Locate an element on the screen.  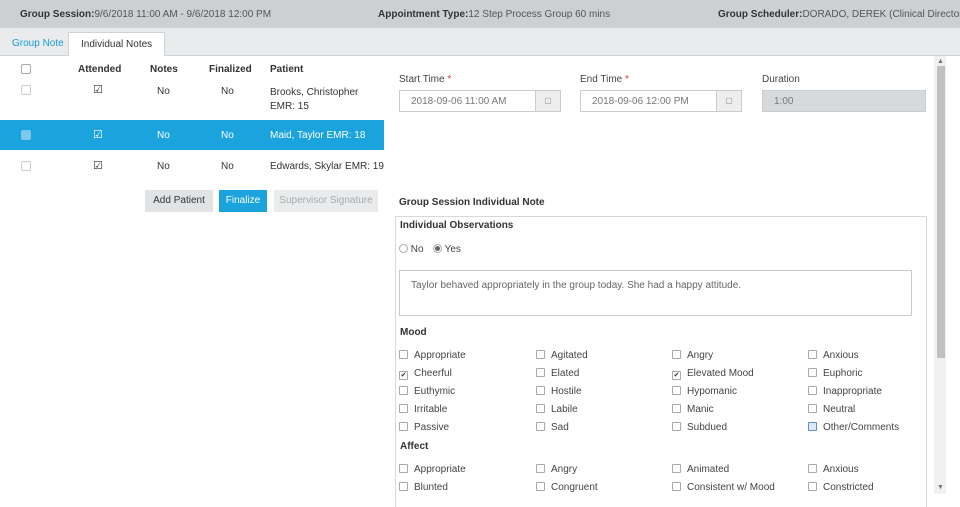
table-row-selected: ☑ No No Maid, Taylor EMR: 18 is located at coordinates (192, 135).